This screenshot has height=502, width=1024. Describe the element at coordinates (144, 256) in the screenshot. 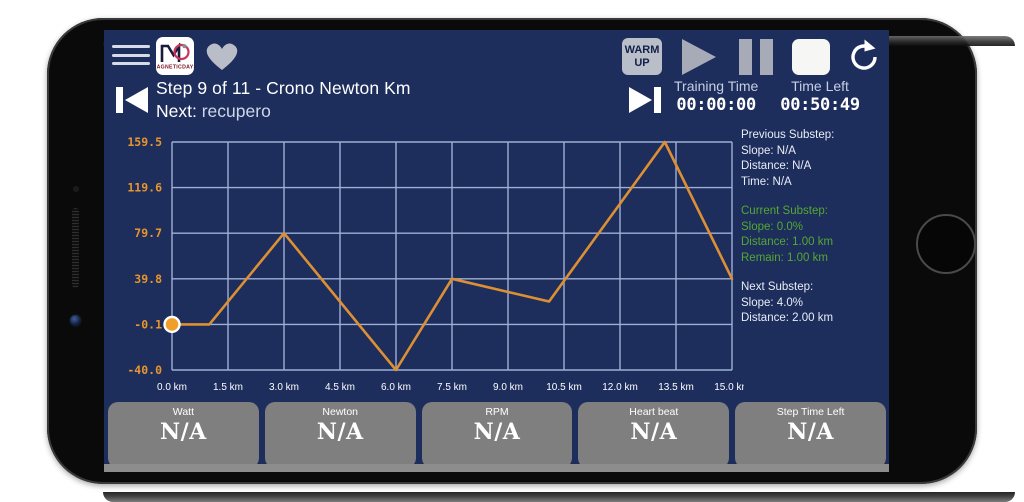

I see `chart-y-axis-labels: 159.5 119.6 79.7 39.8 -0.1 -40.0` at that location.